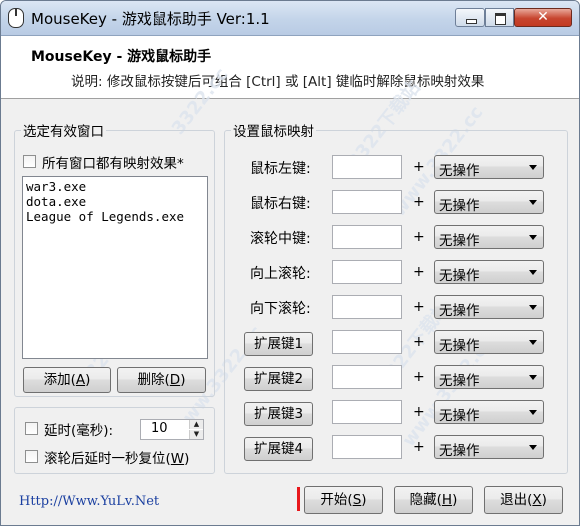 This screenshot has height=526, width=580. I want to click on start-button: 开始(S), so click(343, 500).